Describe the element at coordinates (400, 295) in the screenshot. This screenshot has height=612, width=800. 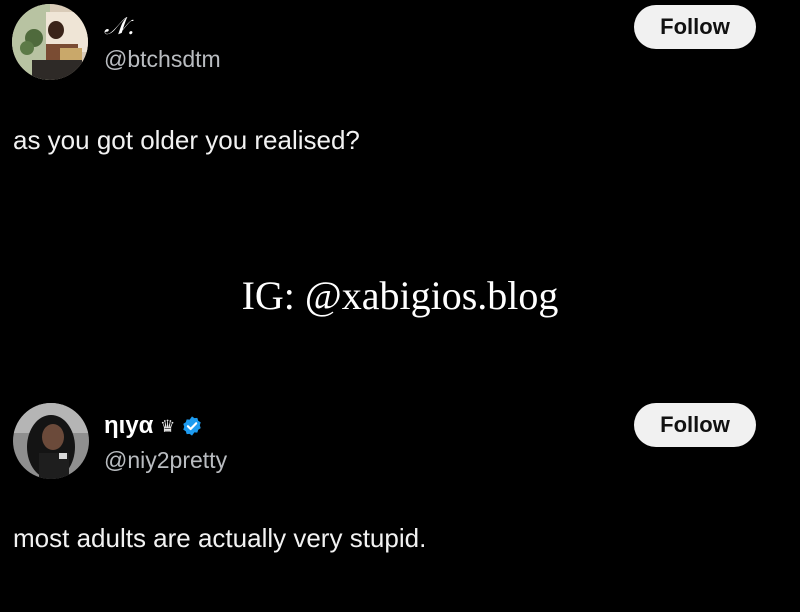
I see `watermark: IG: @xabigios.blog` at that location.